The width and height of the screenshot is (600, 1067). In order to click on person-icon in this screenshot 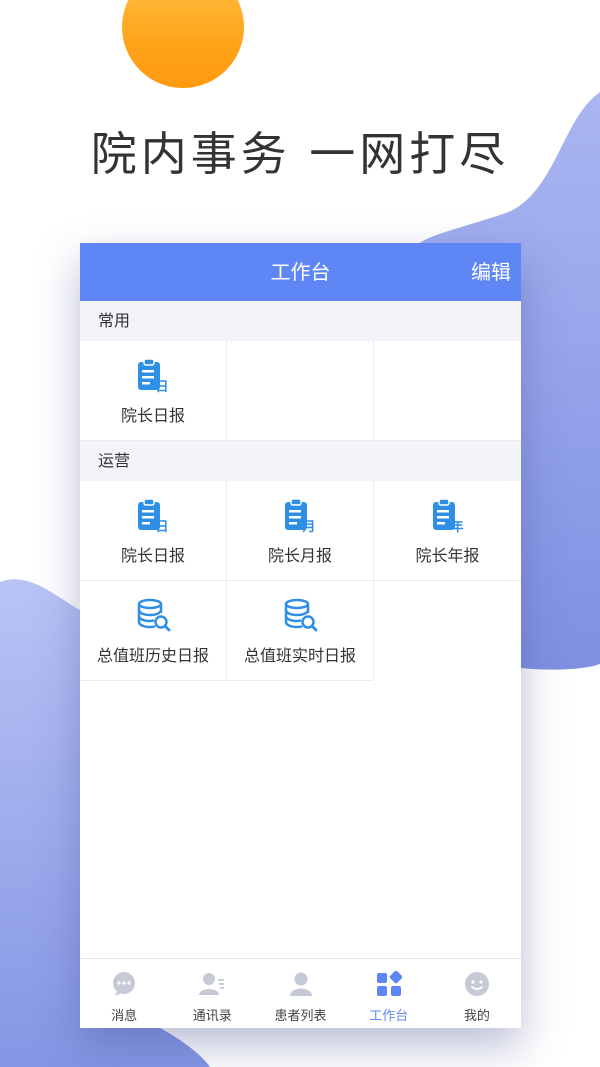, I will do `click(301, 986)`.